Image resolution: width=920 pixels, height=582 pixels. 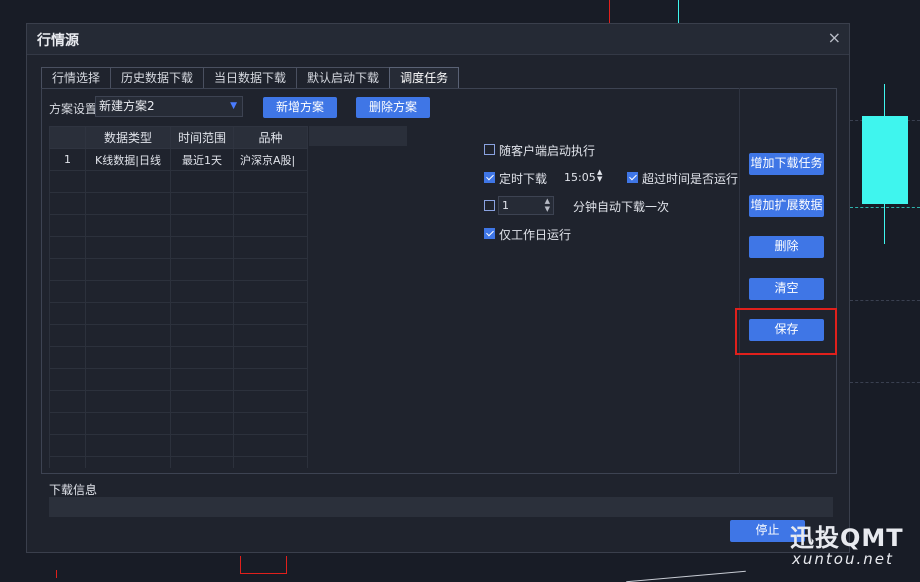 I want to click on delete-plan-button: 删除方案, so click(x=393, y=107).